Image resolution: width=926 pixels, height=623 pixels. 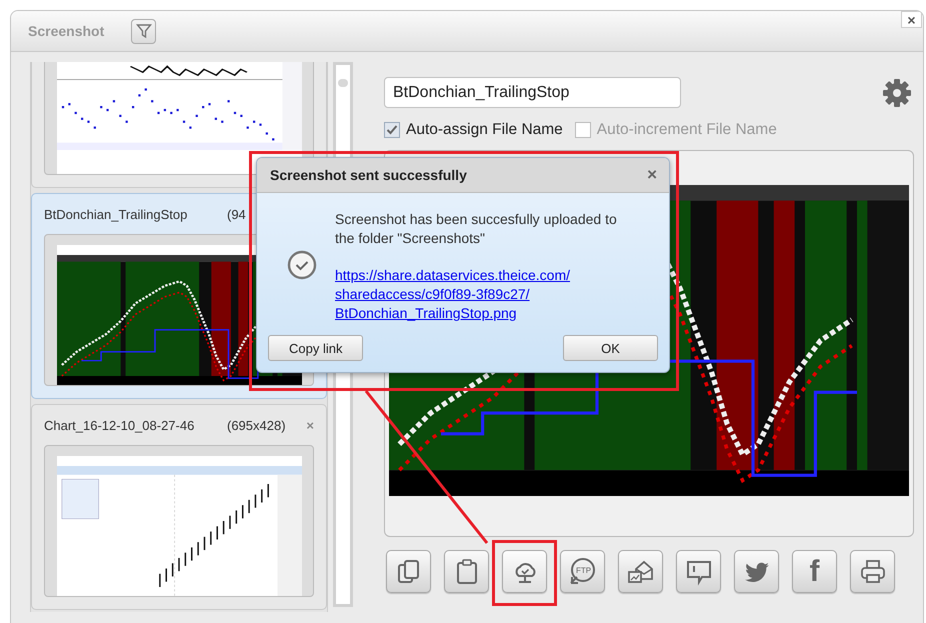 I want to click on checkbox-label: Auto-assign File Name, so click(x=484, y=130).